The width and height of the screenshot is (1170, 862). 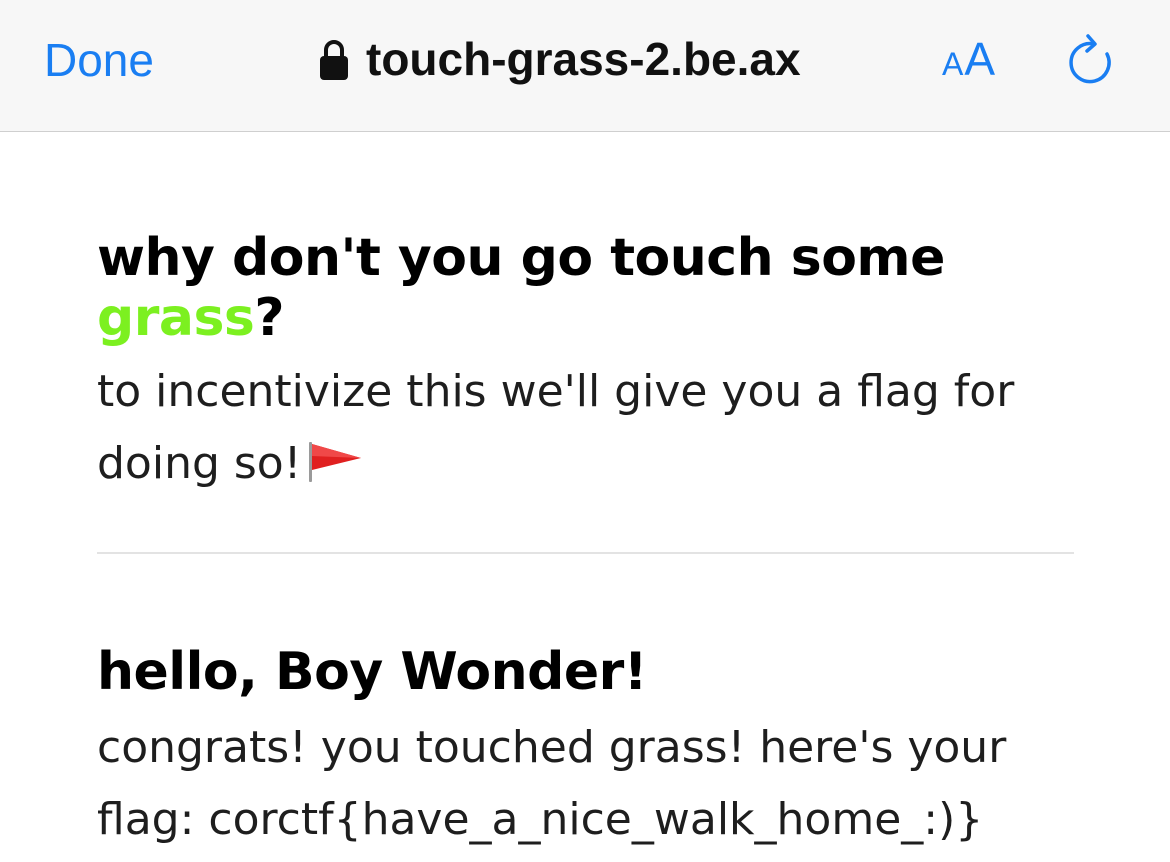 I want to click on page-title: why don't you go touch some grass?, so click(x=585, y=288).